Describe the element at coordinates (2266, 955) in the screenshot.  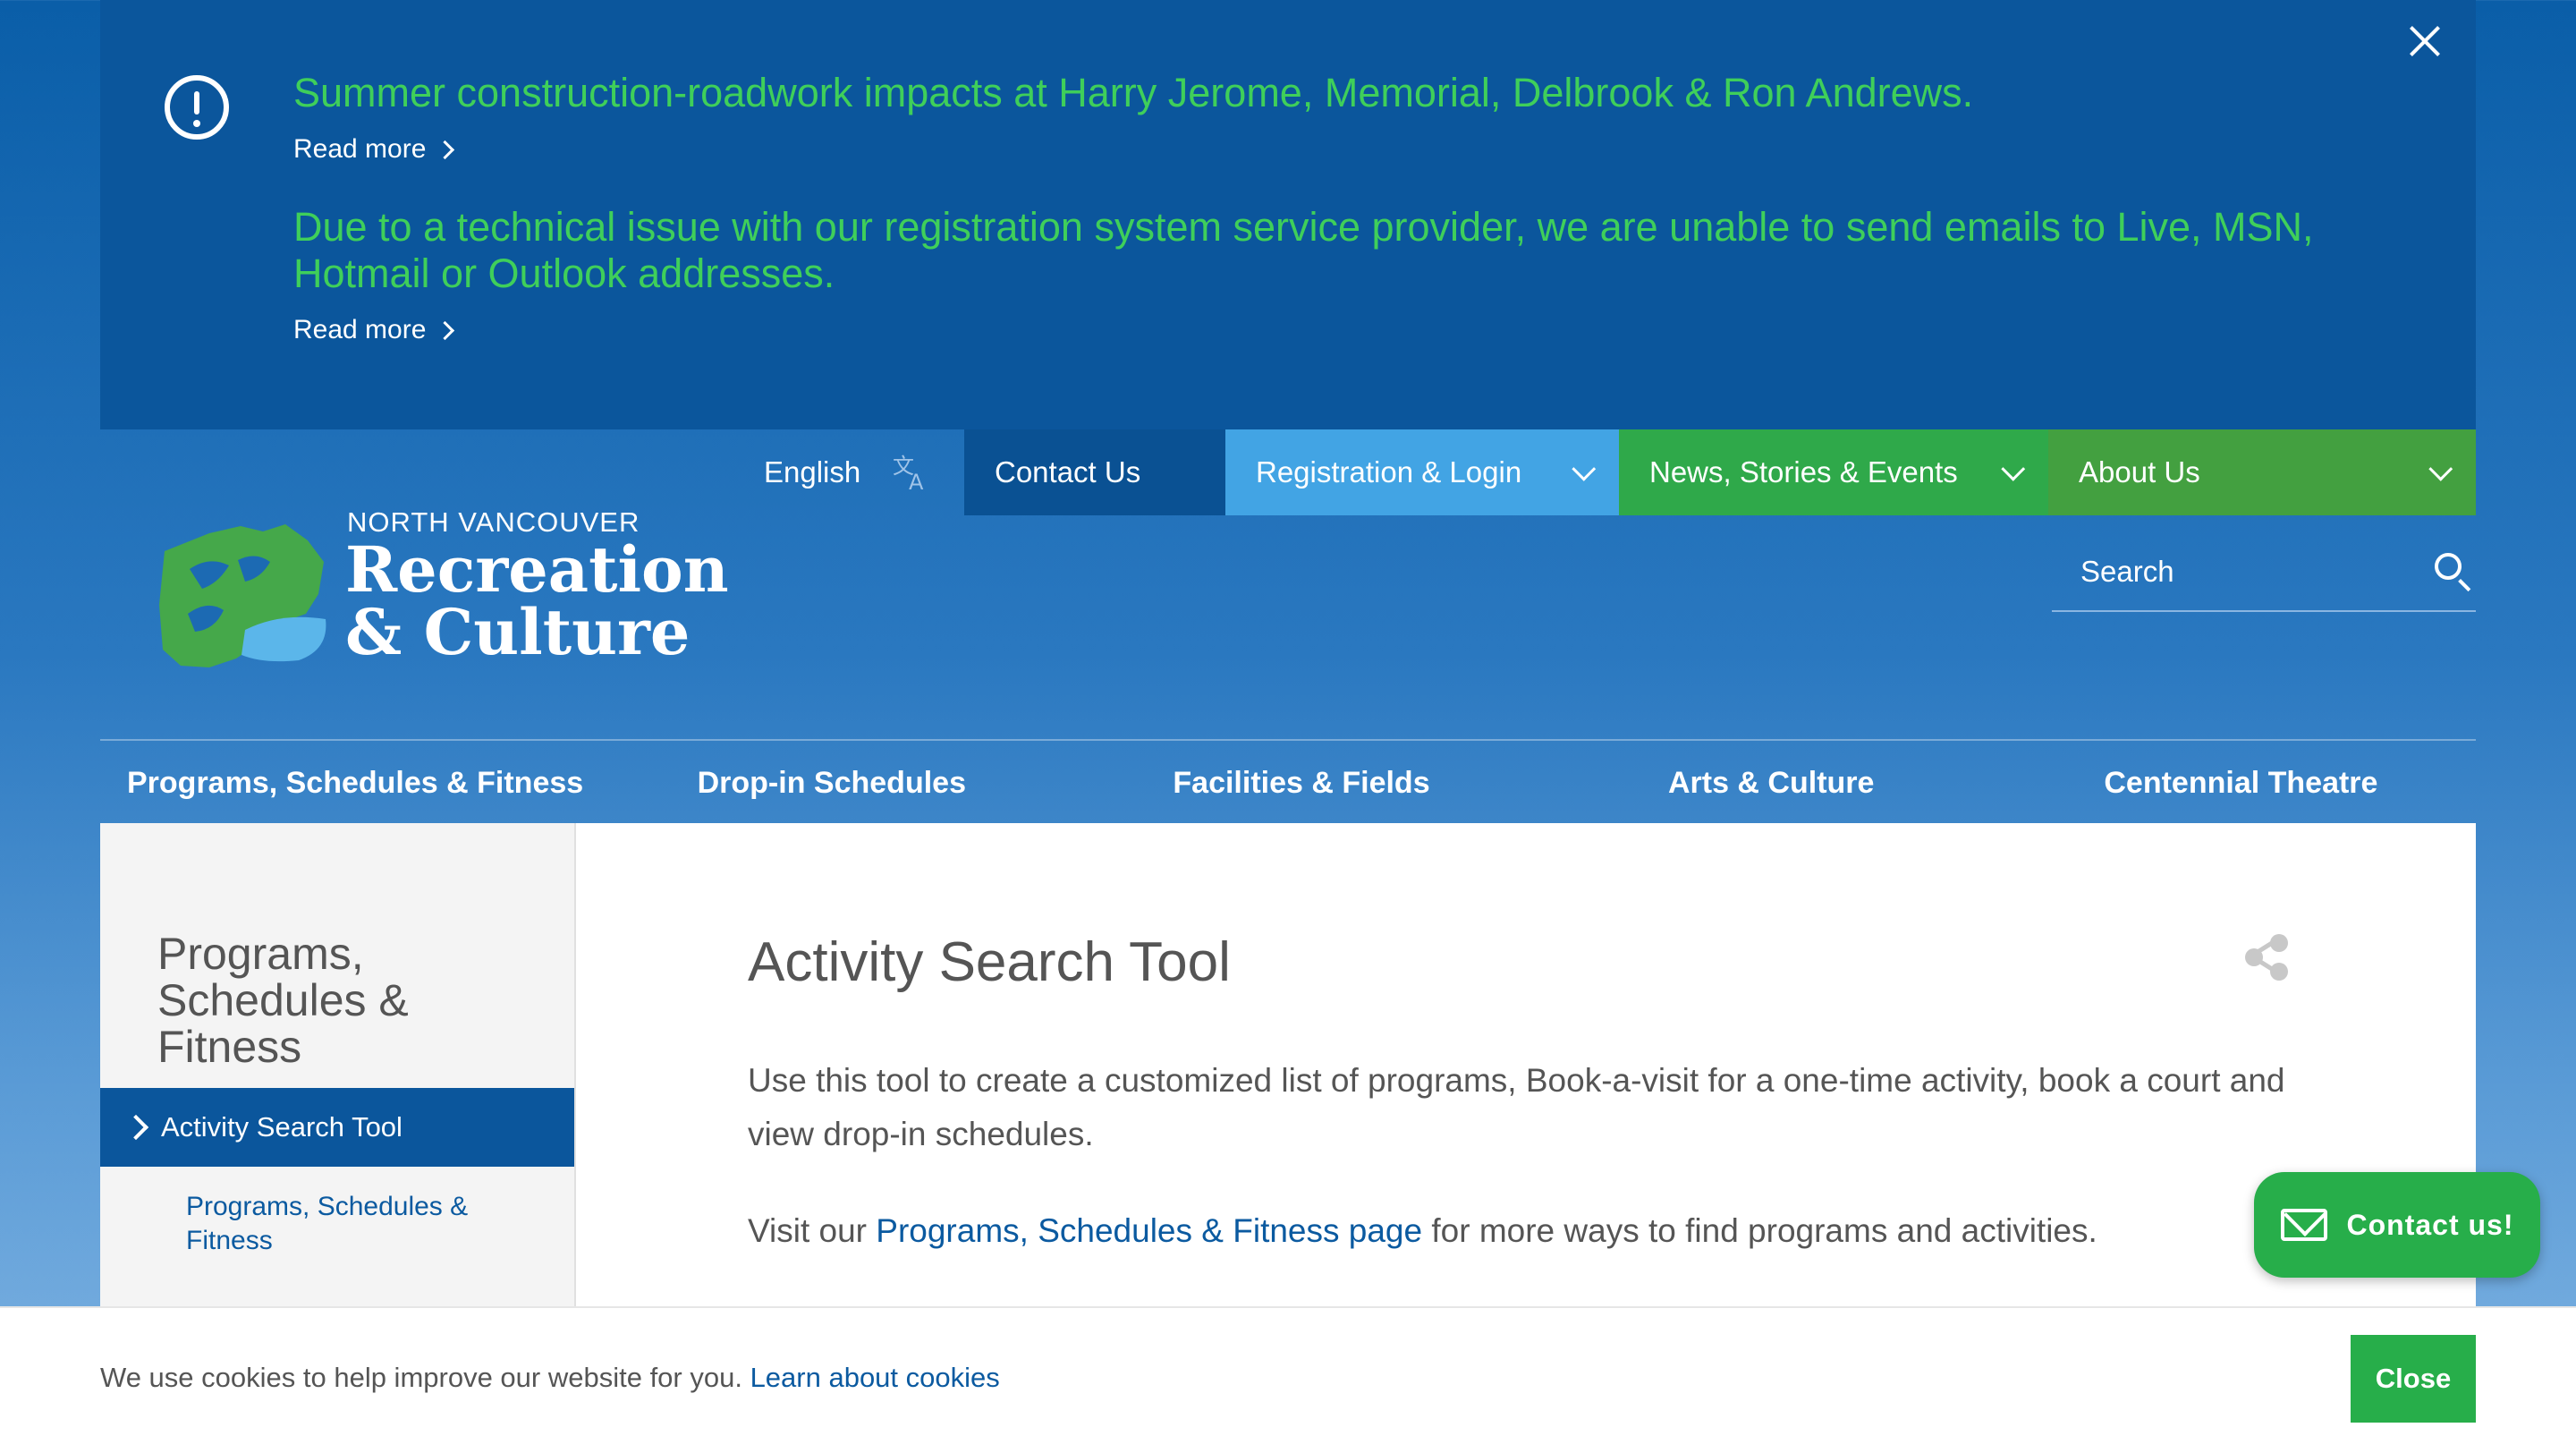
I see `share-icon` at that location.